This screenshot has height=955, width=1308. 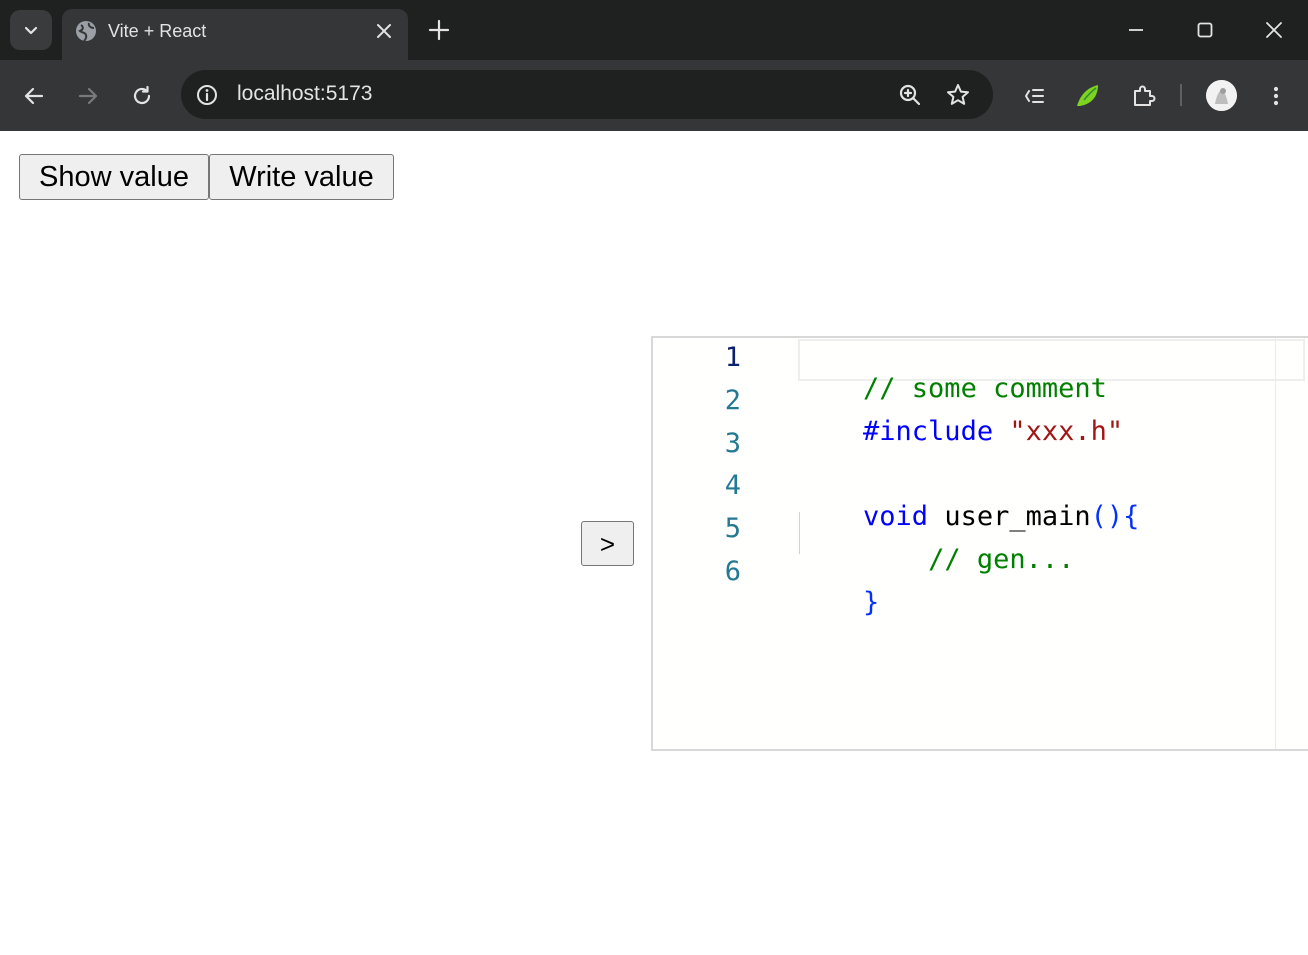 What do you see at coordinates (86, 31) in the screenshot?
I see `globe-icon` at bounding box center [86, 31].